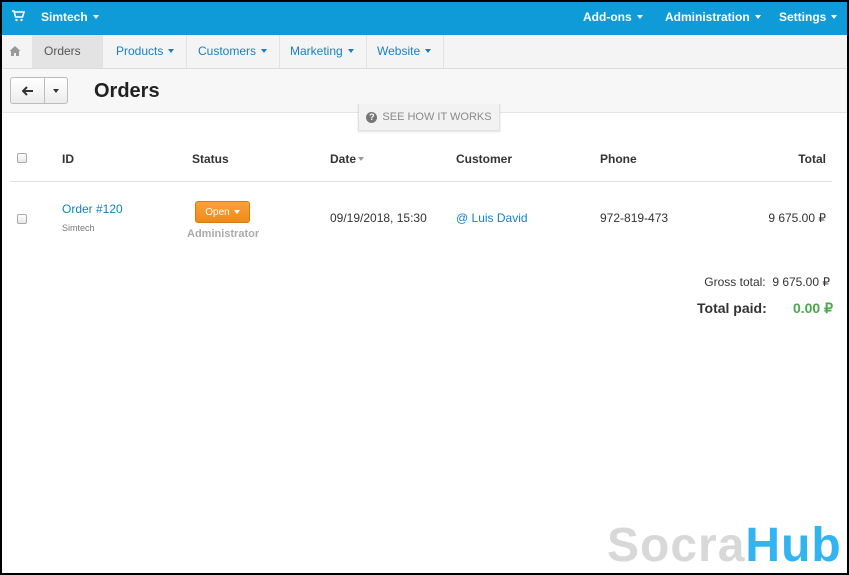  I want to click on back-button-group, so click(39, 90).